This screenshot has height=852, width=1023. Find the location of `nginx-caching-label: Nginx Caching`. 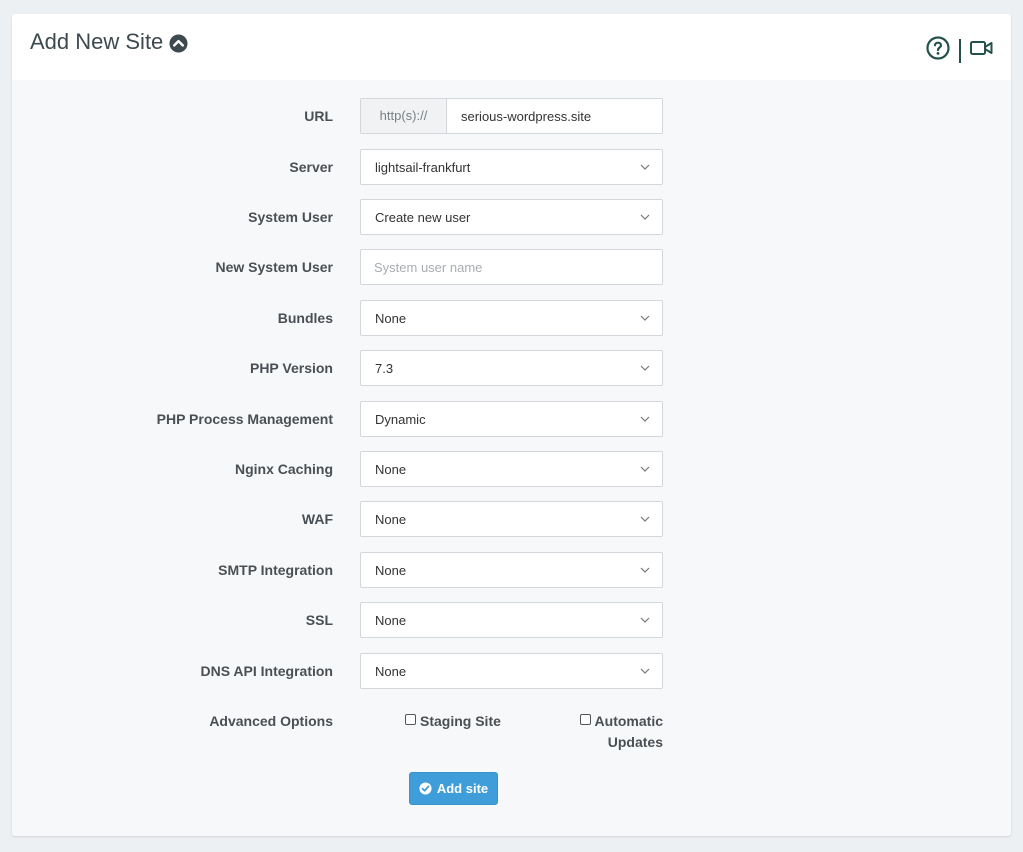

nginx-caching-label: Nginx Caching is located at coordinates (283, 469).